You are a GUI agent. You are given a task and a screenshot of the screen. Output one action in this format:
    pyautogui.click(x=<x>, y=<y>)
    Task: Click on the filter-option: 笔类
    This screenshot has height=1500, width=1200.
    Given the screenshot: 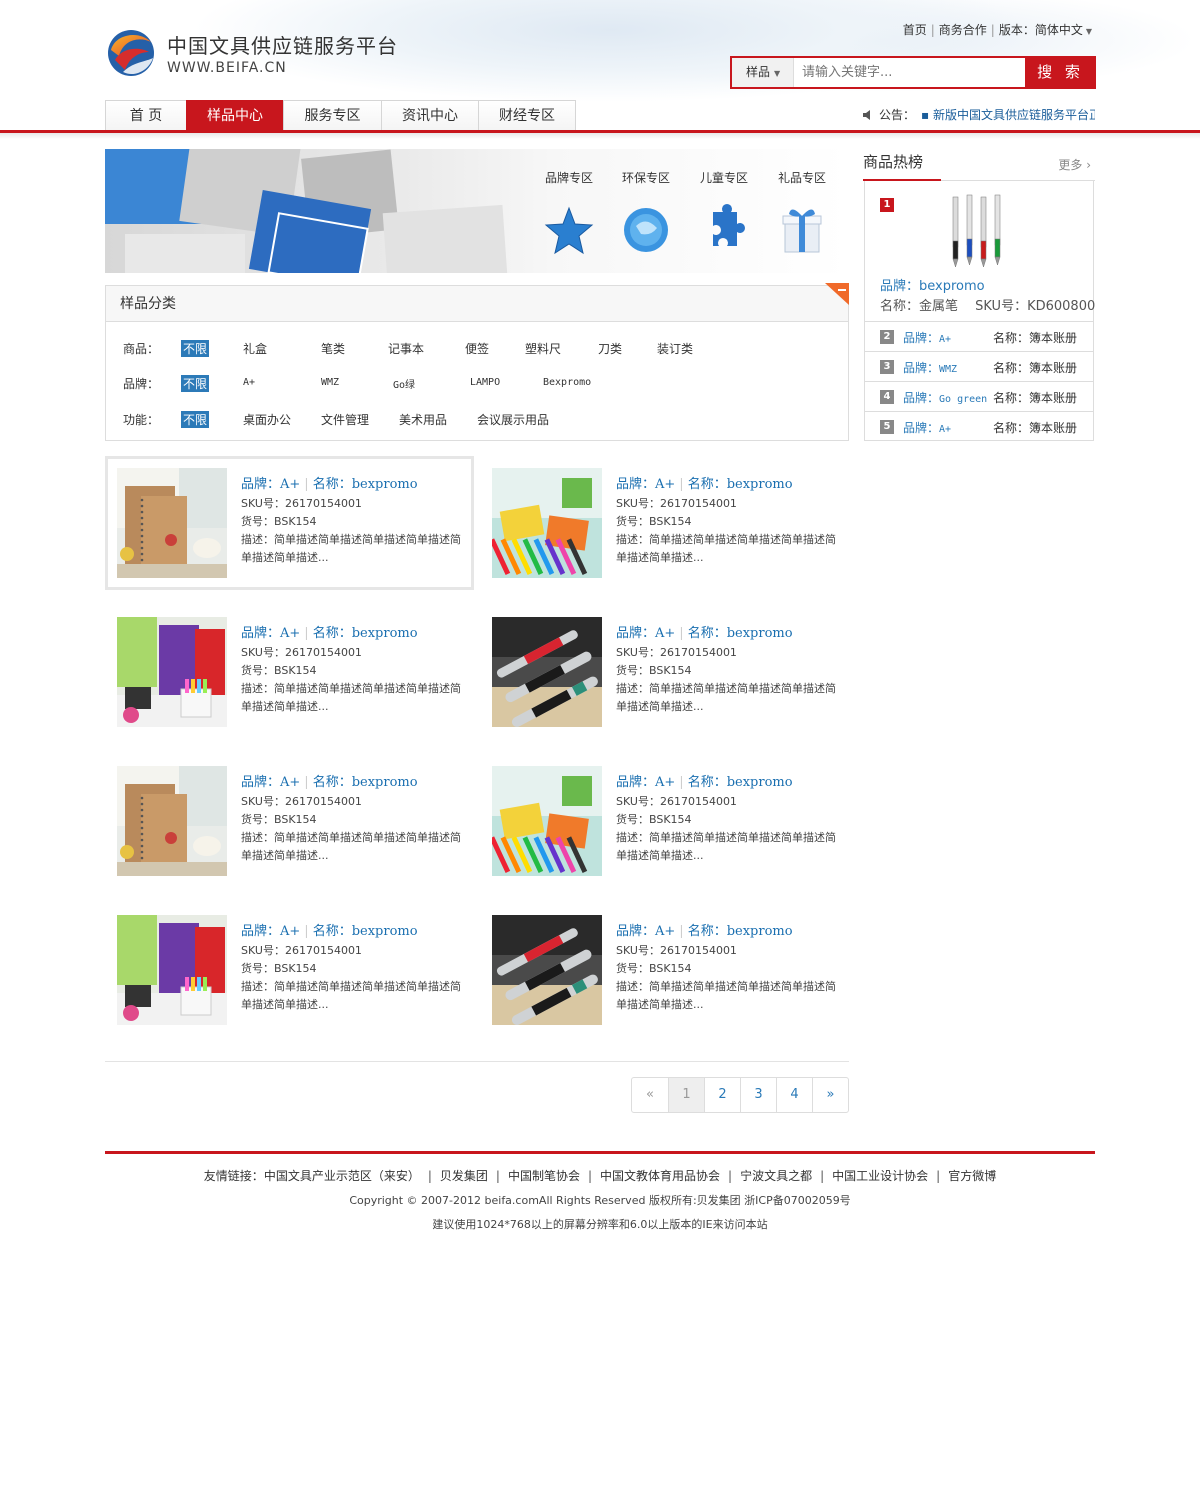 What is the action you would take?
    pyautogui.click(x=333, y=348)
    